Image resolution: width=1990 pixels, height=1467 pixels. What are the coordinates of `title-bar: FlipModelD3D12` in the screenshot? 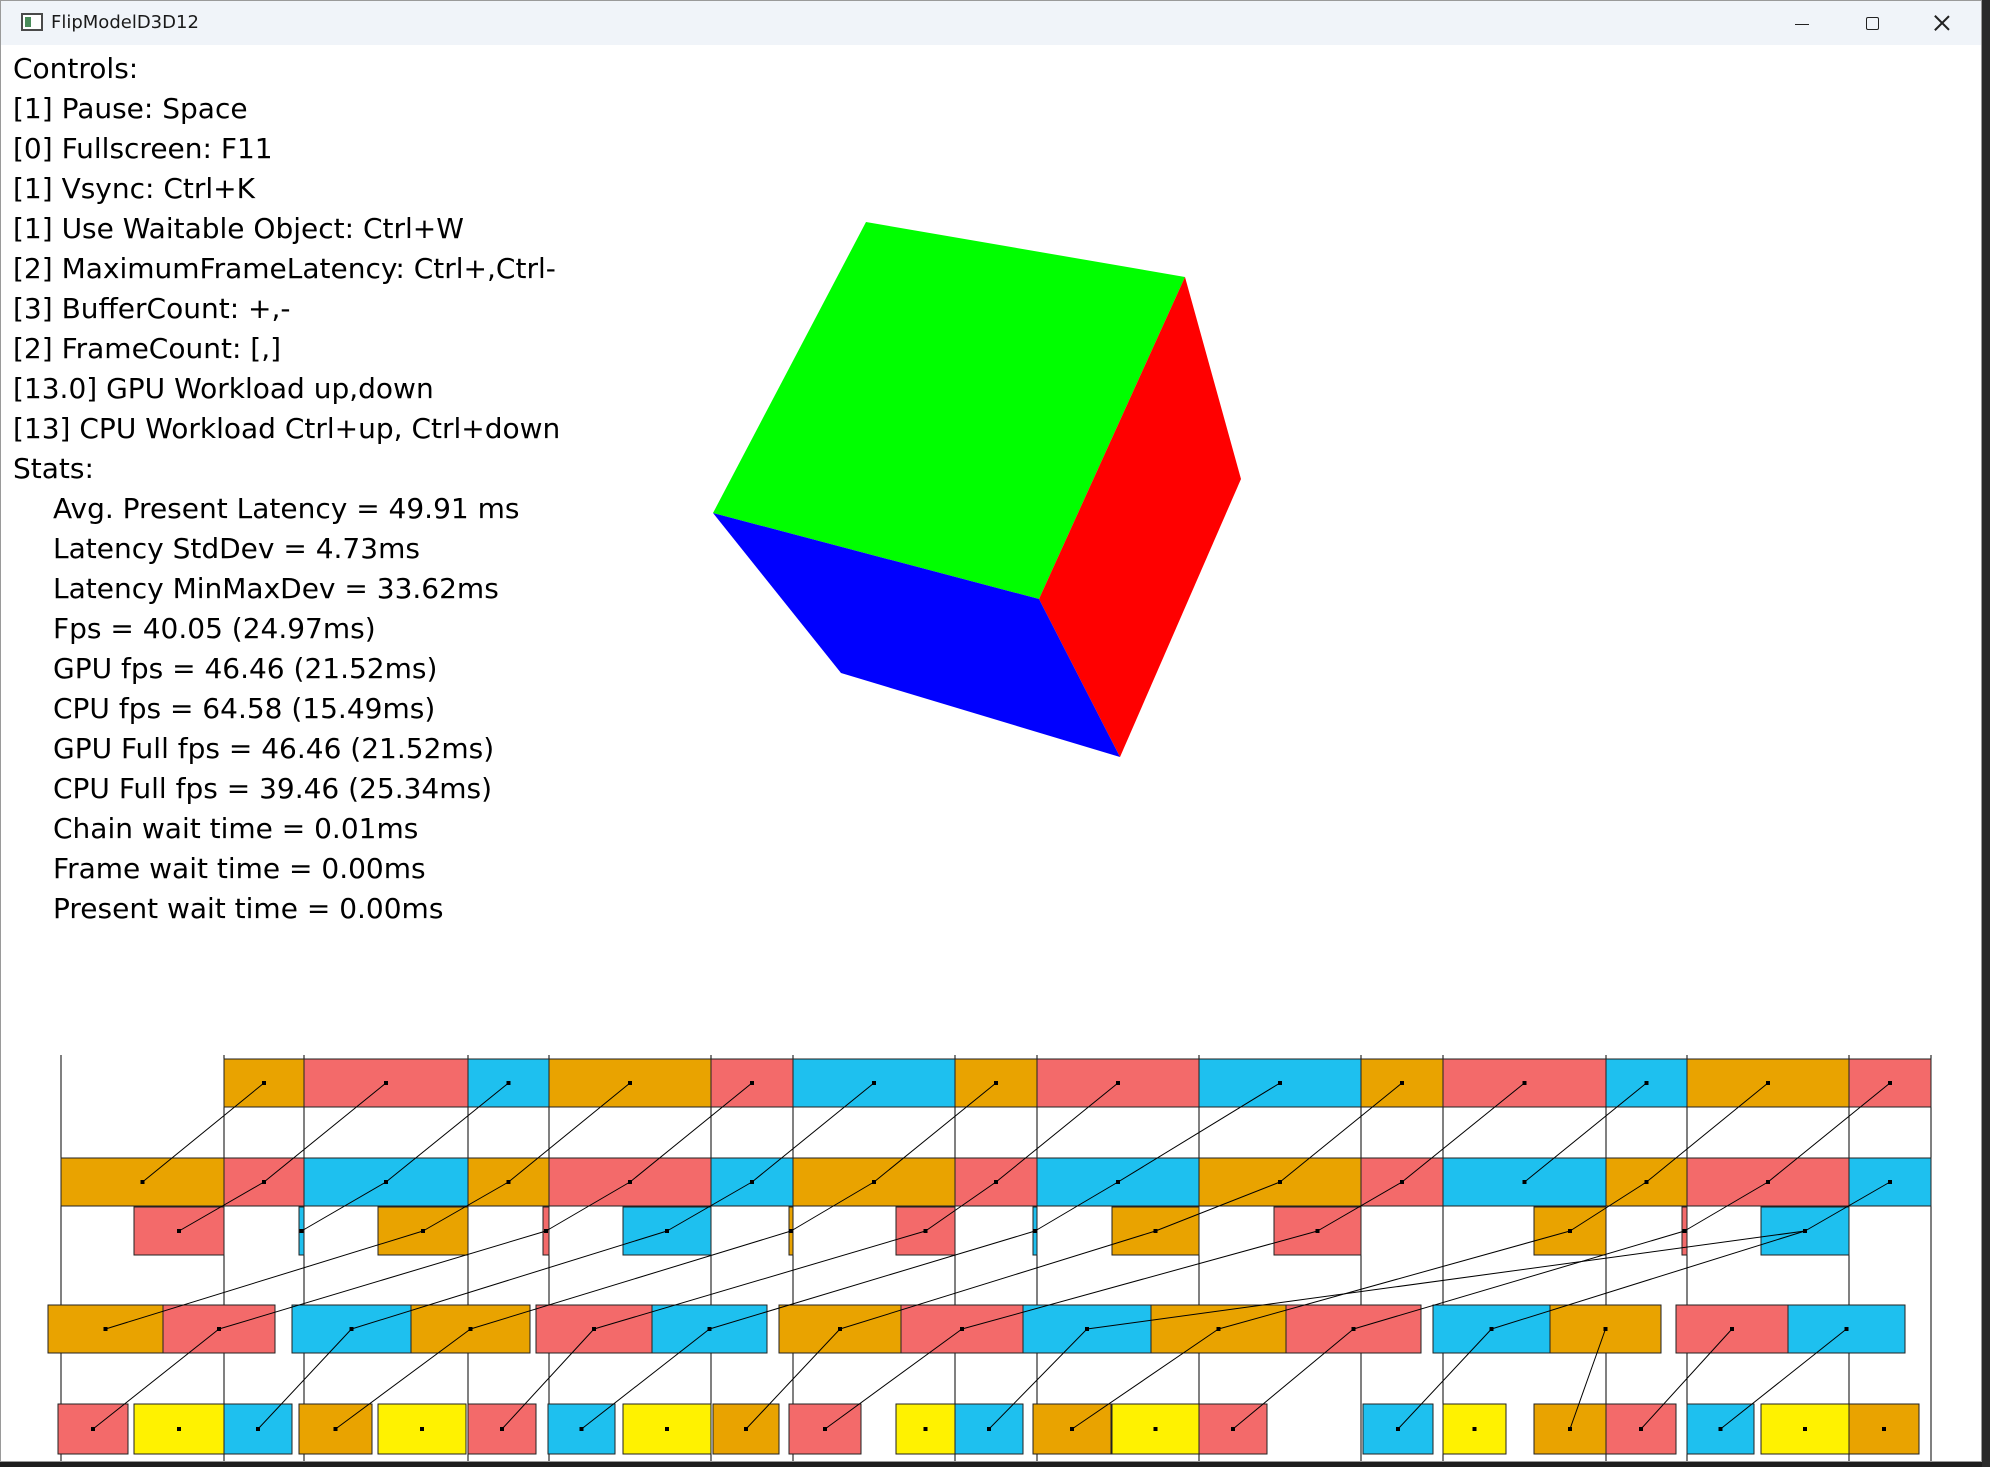 It's located at (991, 23).